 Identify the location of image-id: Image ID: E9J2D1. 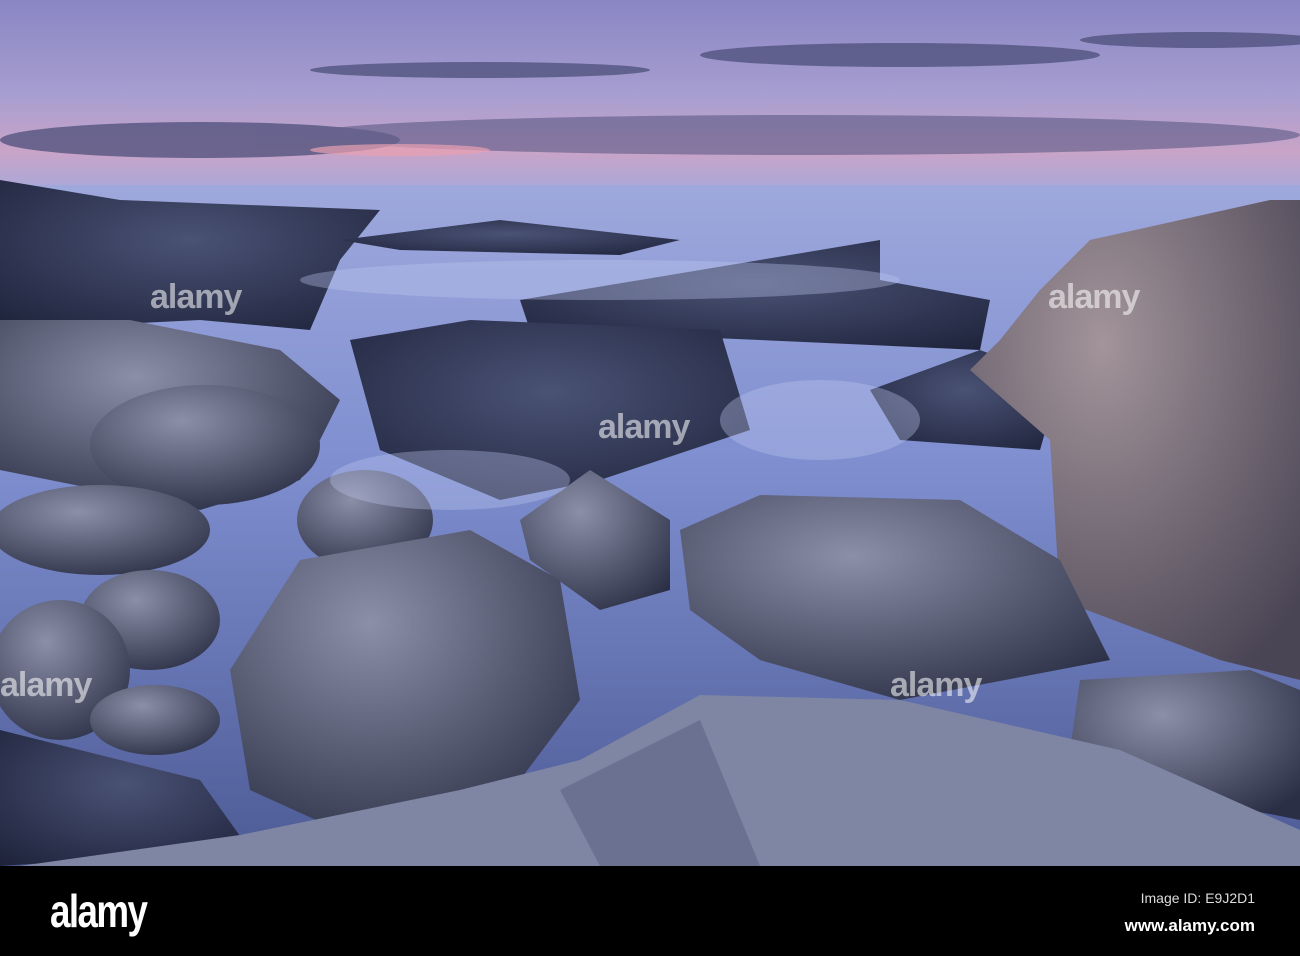
(1197, 898).